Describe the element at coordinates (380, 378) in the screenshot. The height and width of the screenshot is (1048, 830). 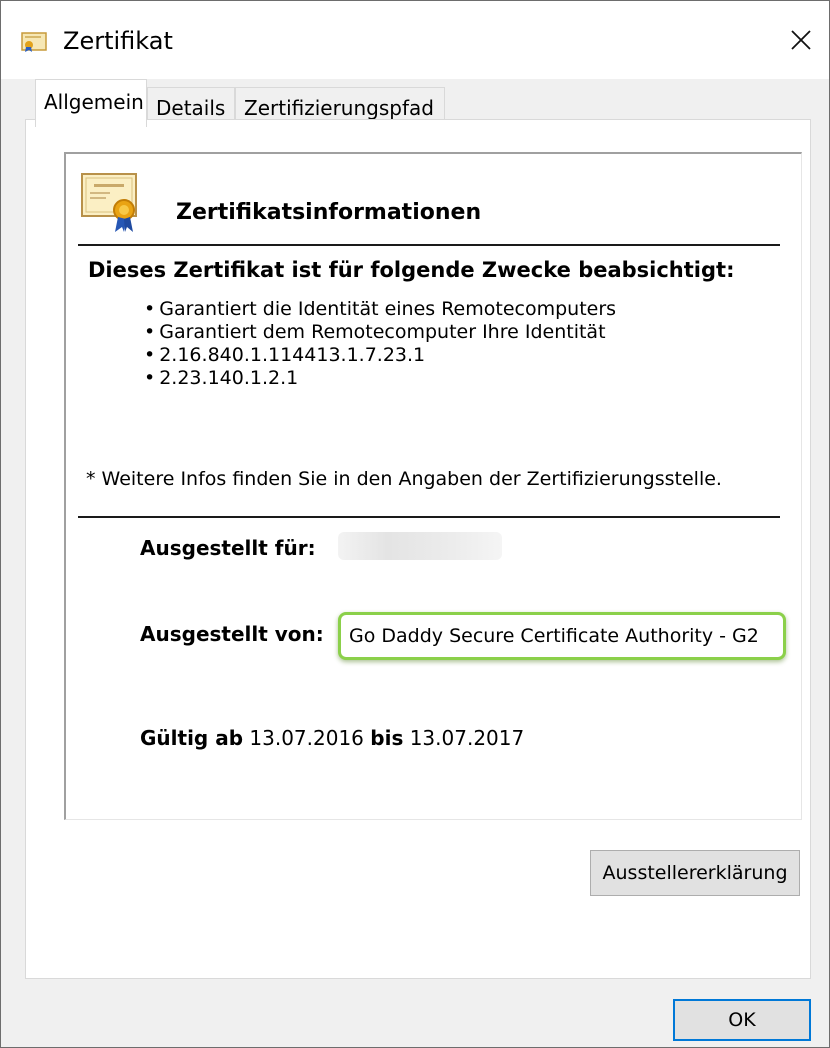
I see `purpose-item: 2.23.140.1.2.1` at that location.